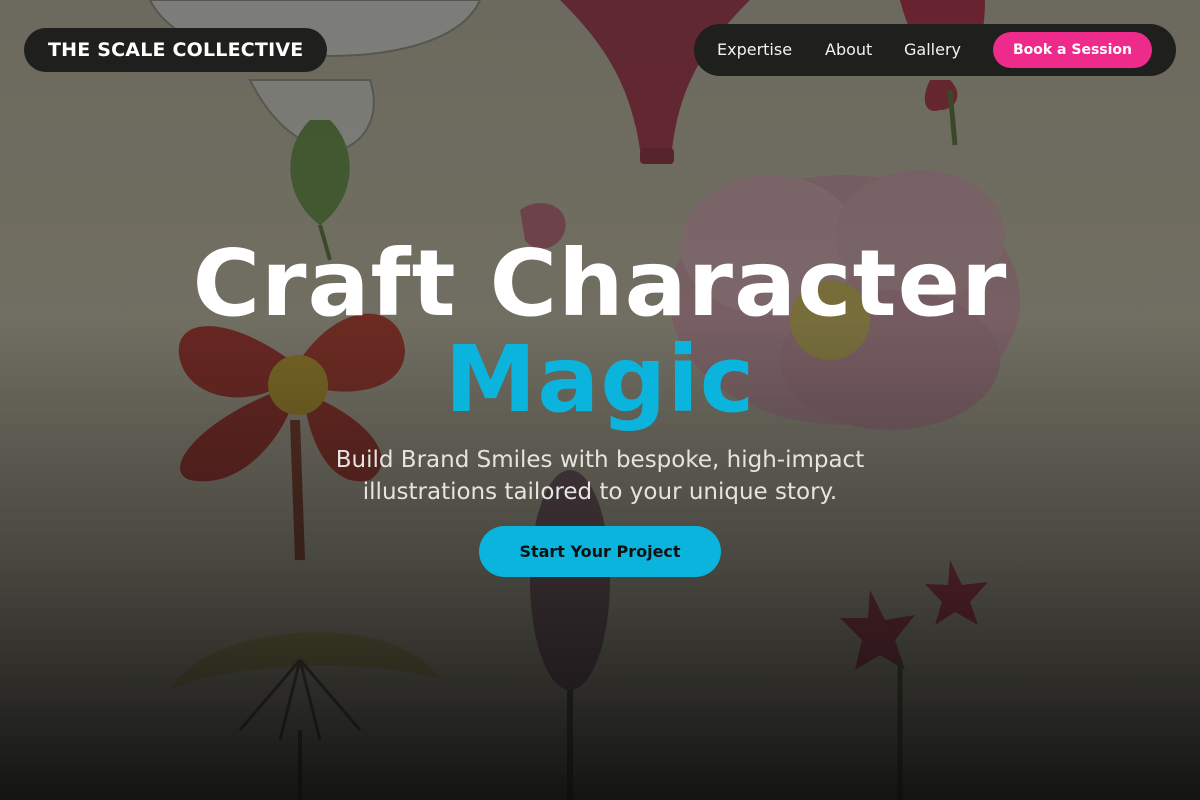 This screenshot has height=800, width=1200. I want to click on main-nav: Expertise About Gallery Book a Session, so click(935, 50).